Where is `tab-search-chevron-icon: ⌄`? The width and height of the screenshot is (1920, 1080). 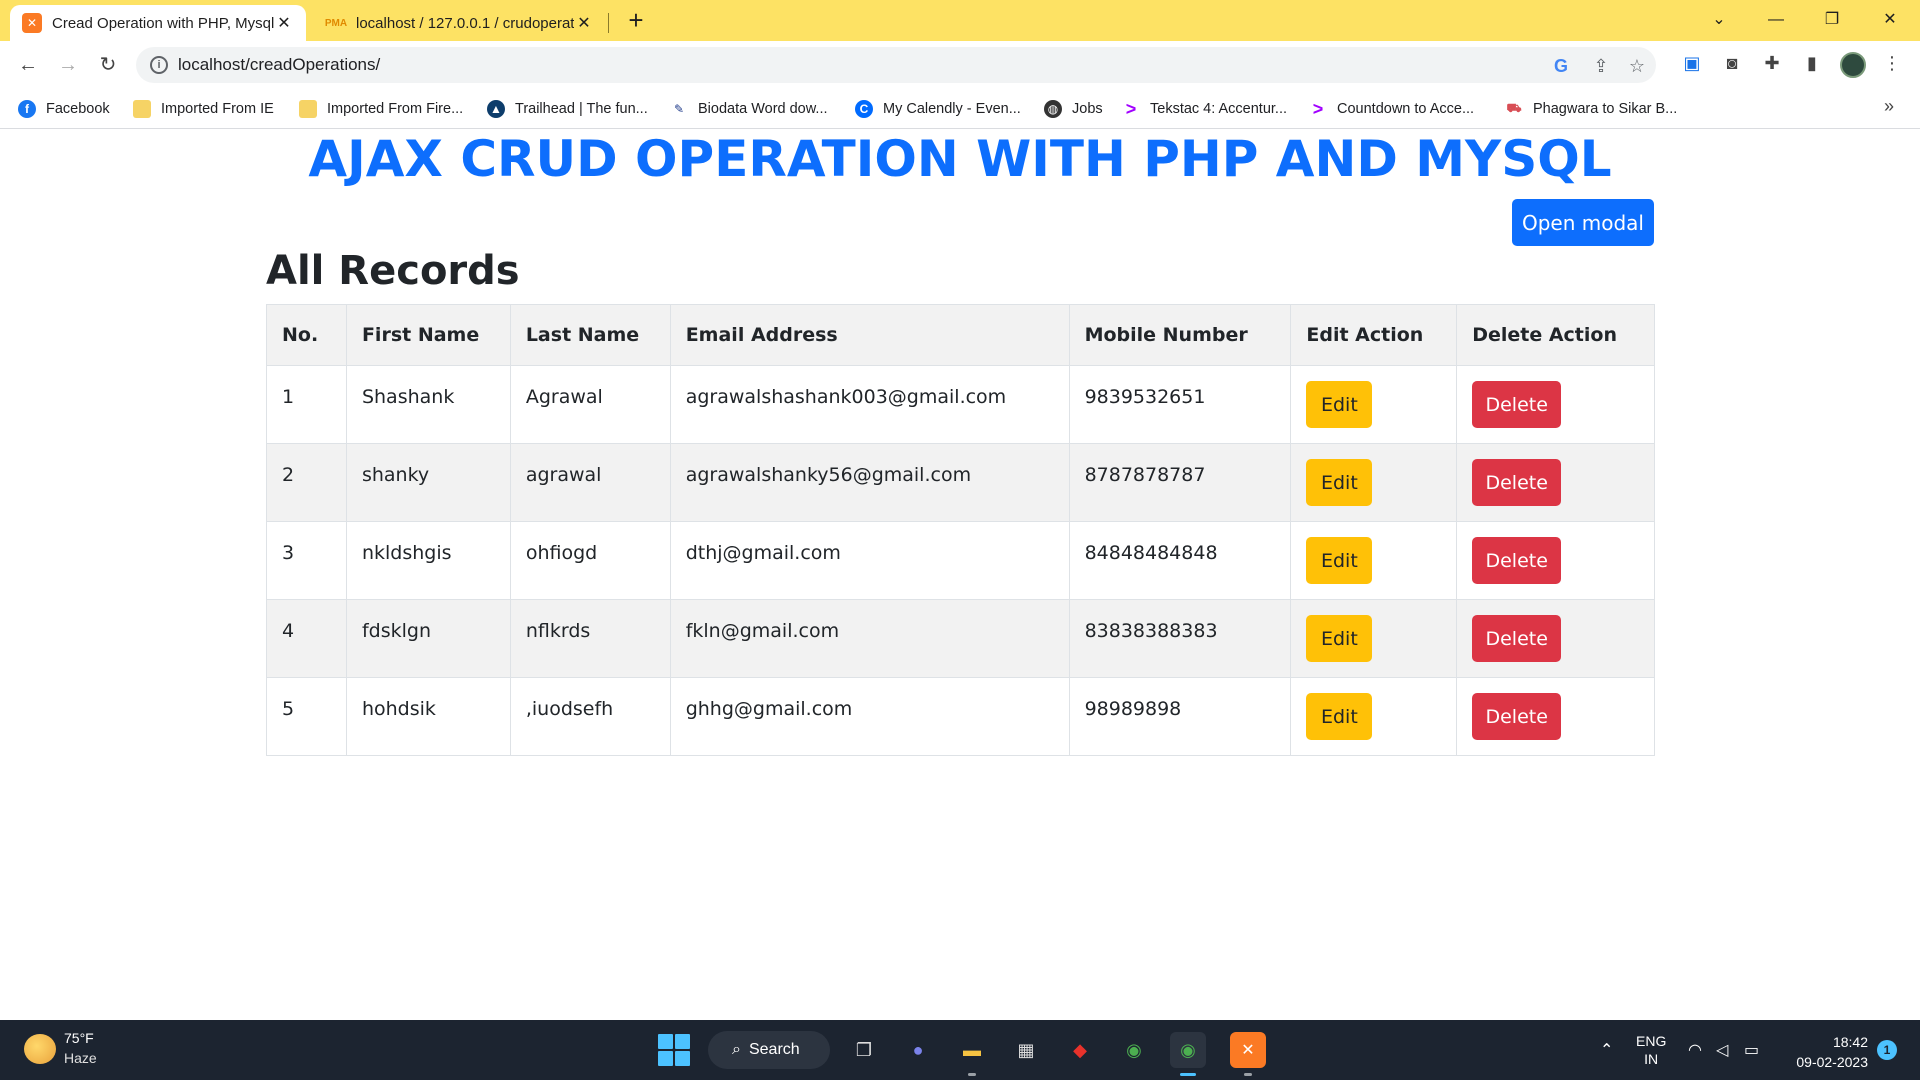 tab-search-chevron-icon: ⌄ is located at coordinates (1719, 20).